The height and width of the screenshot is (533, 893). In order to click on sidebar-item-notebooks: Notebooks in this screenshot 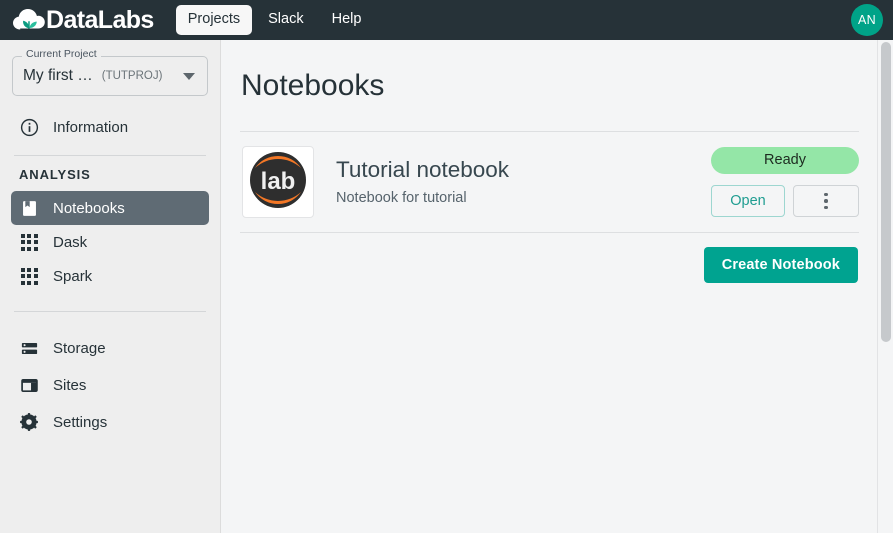, I will do `click(110, 208)`.